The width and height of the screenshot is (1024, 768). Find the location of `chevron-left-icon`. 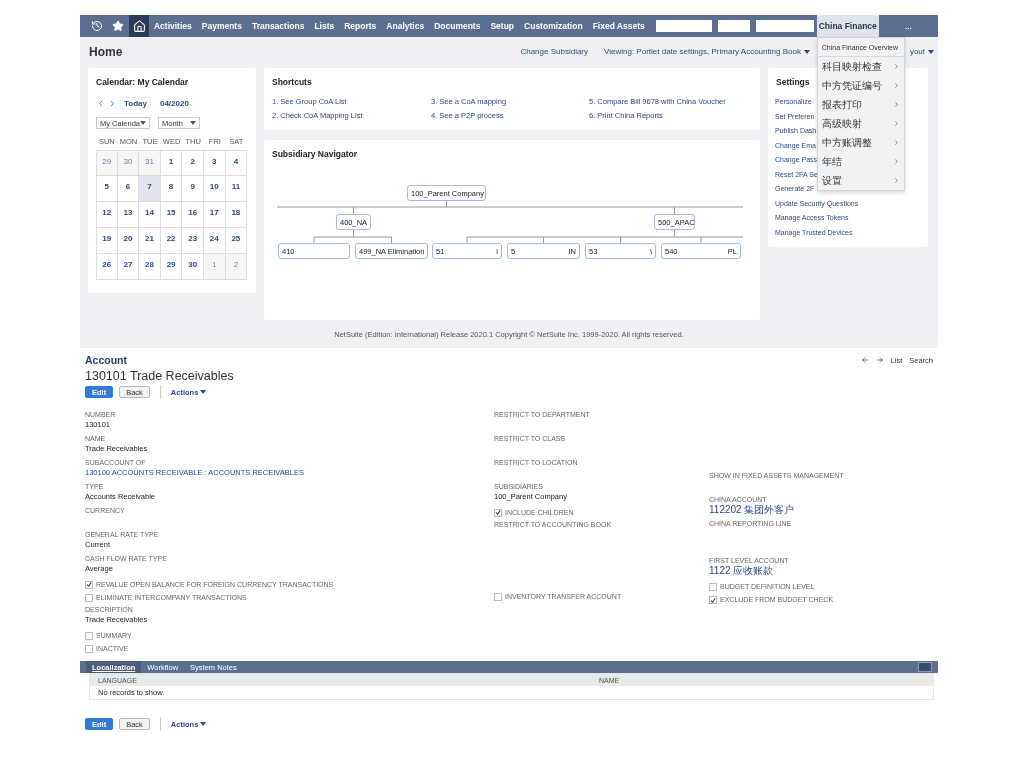

chevron-left-icon is located at coordinates (100, 103).